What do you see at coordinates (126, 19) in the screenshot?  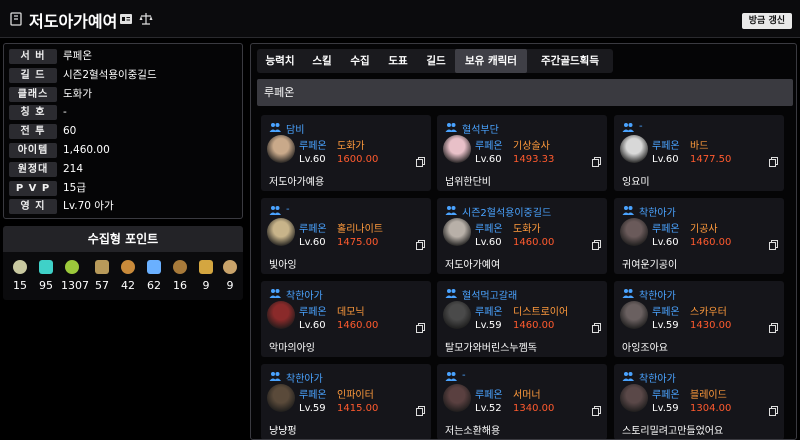 I see `id-card-icon` at bounding box center [126, 19].